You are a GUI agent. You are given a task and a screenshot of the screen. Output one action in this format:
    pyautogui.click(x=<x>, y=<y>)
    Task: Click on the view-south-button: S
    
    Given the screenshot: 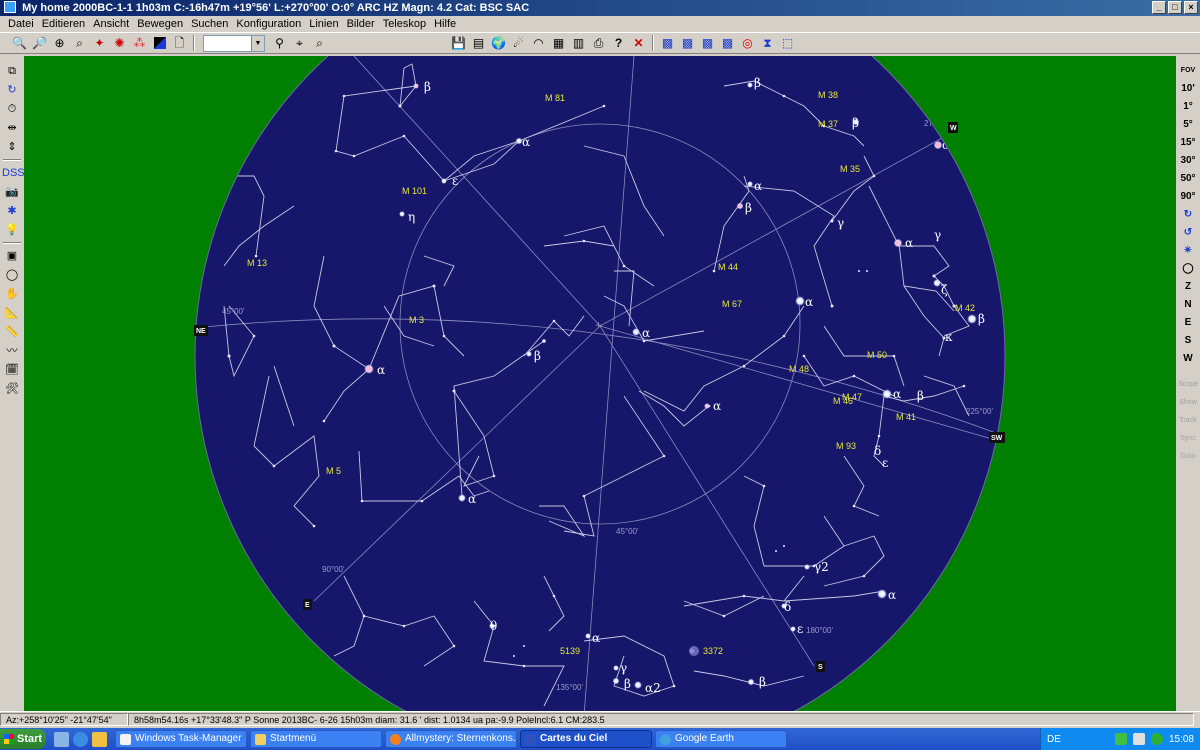 What is the action you would take?
    pyautogui.click(x=1188, y=341)
    